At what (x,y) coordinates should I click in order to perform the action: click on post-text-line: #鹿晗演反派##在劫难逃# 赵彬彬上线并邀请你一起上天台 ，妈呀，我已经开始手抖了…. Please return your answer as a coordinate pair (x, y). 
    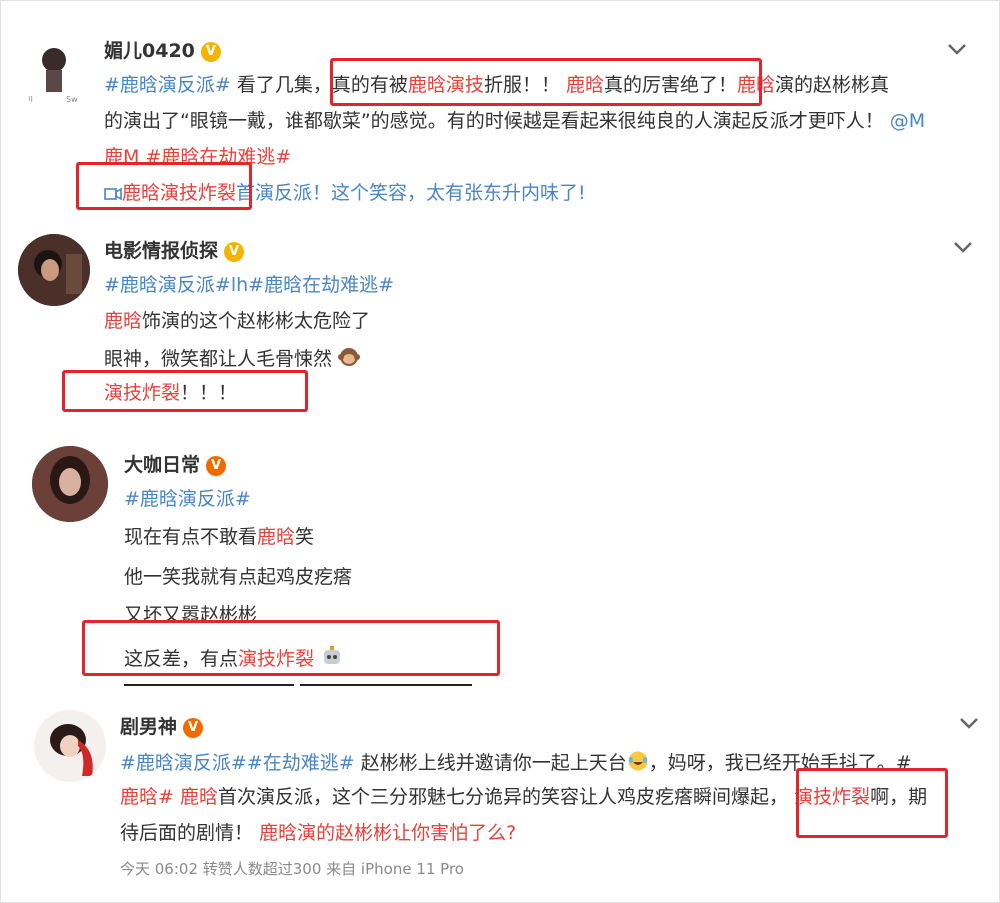
    Looking at the image, I should click on (516, 762).